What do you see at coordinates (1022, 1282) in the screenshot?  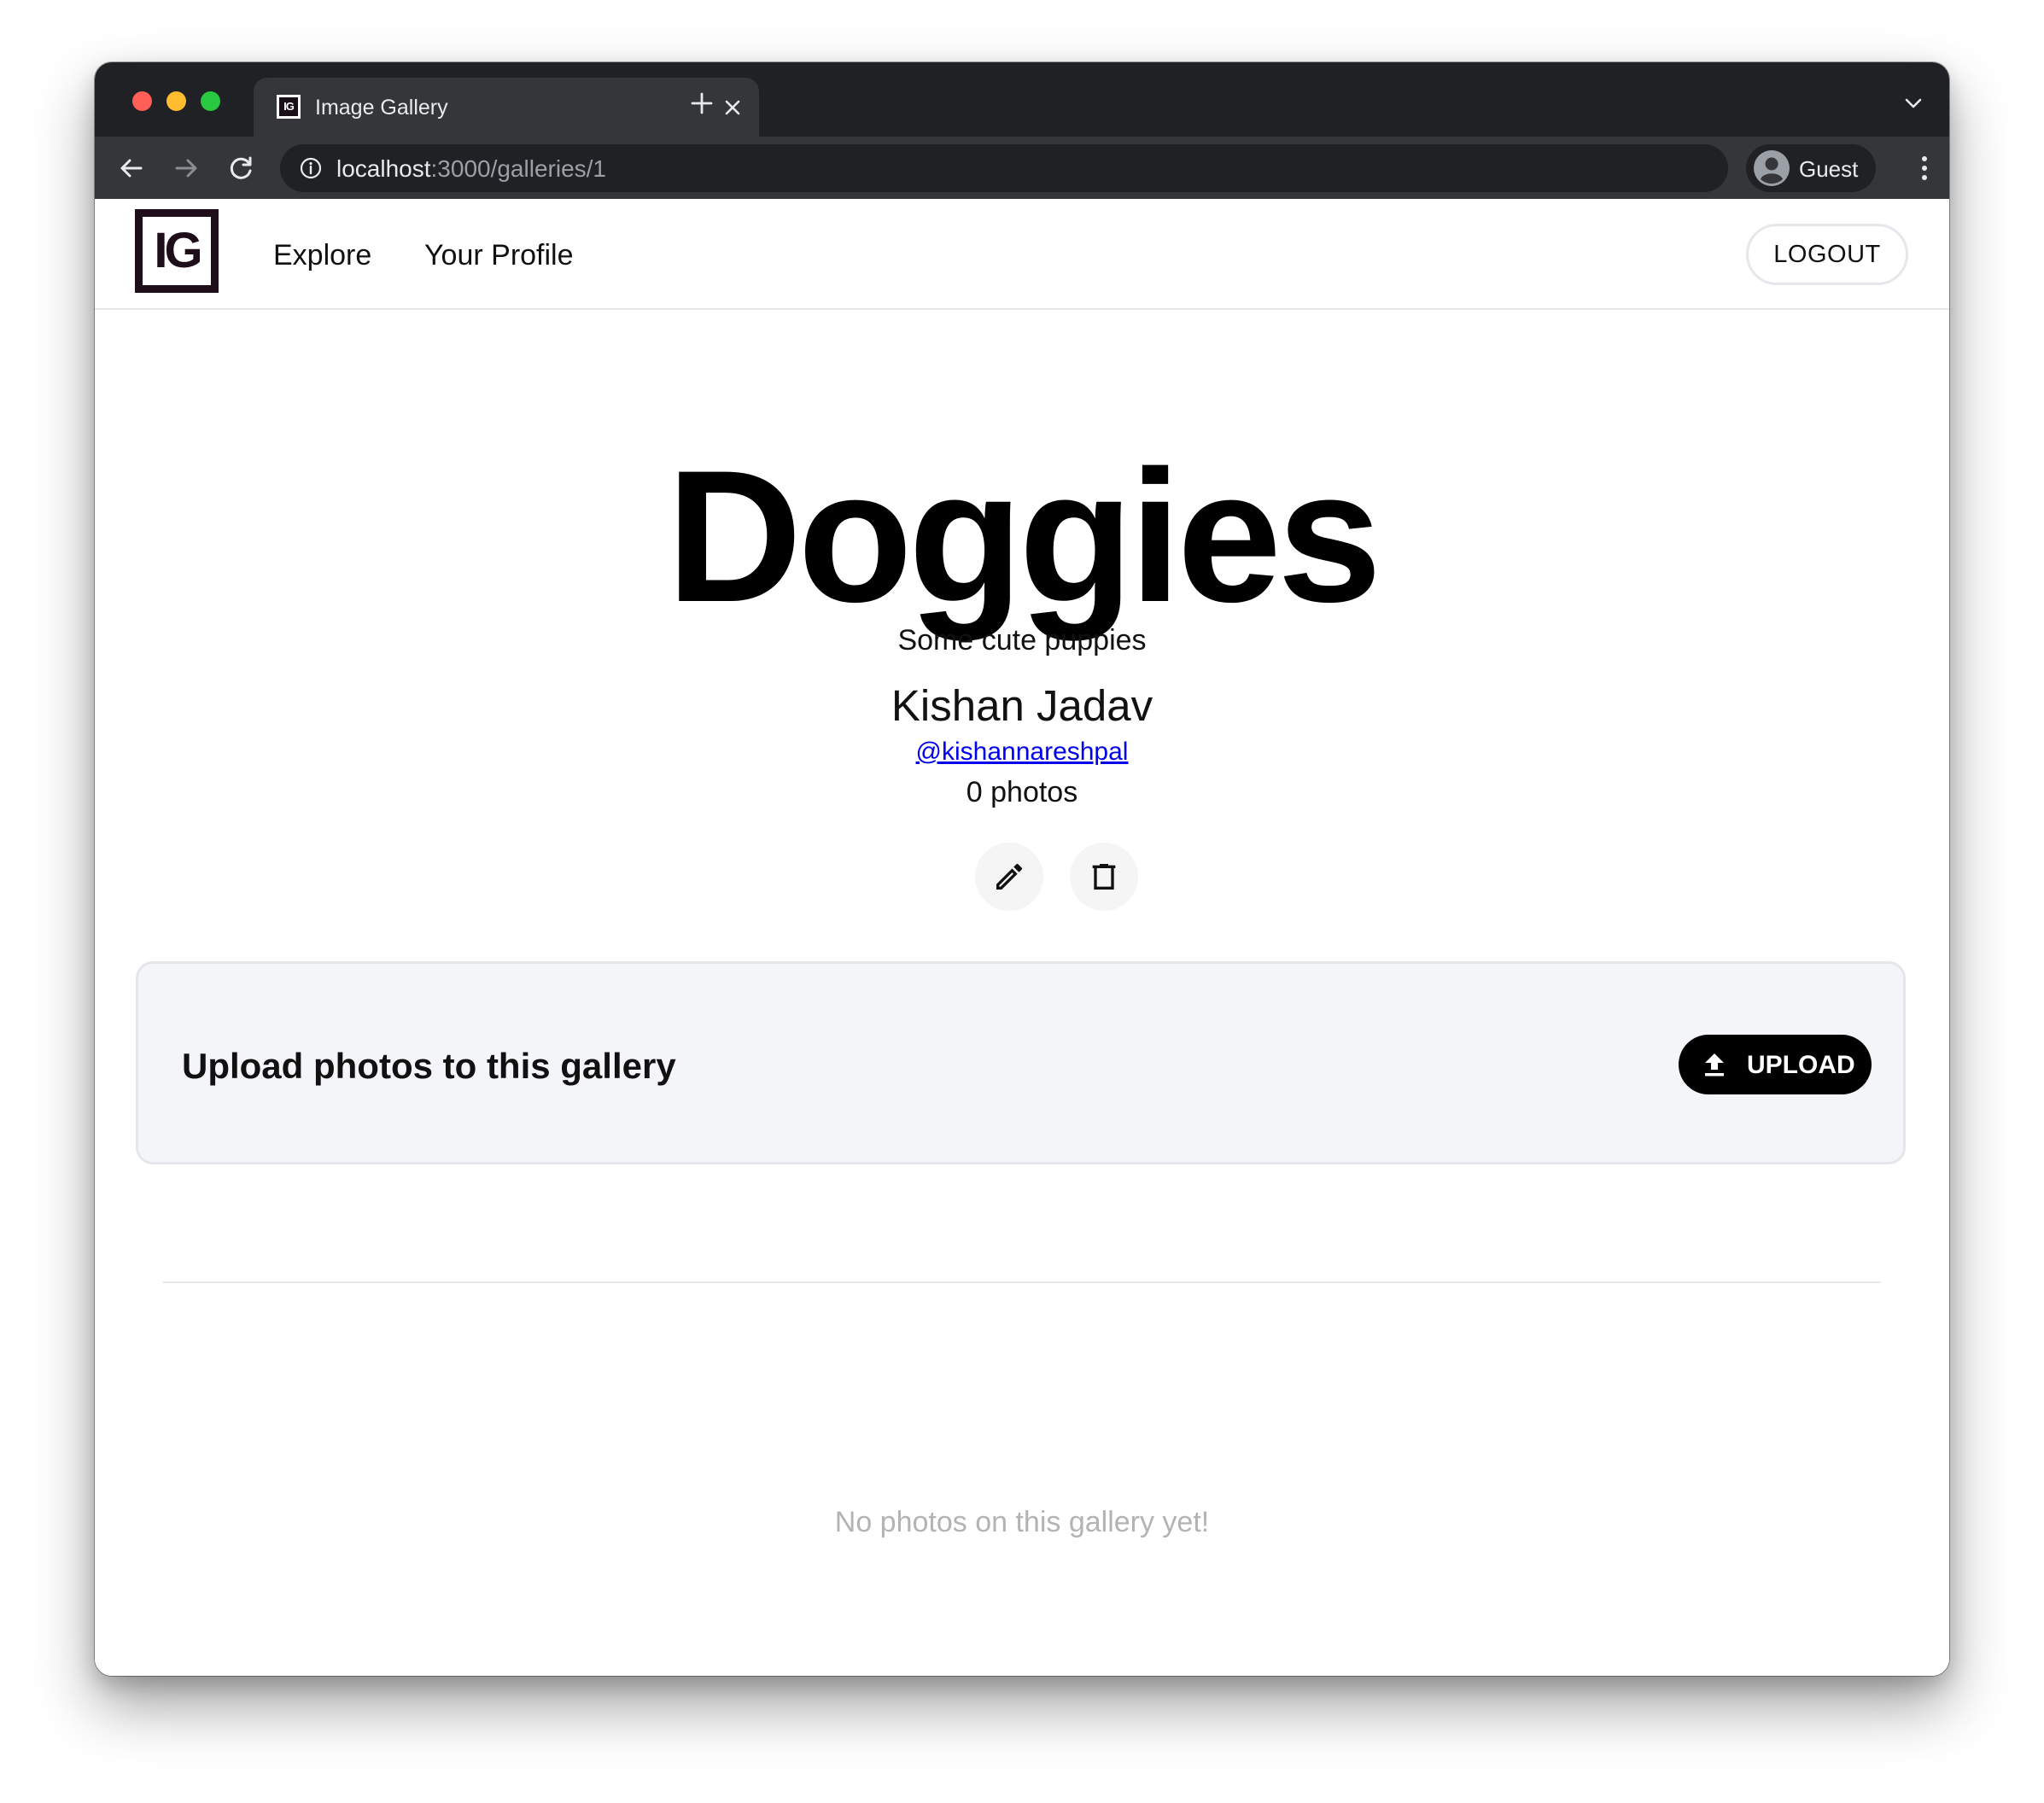 I see `divider` at bounding box center [1022, 1282].